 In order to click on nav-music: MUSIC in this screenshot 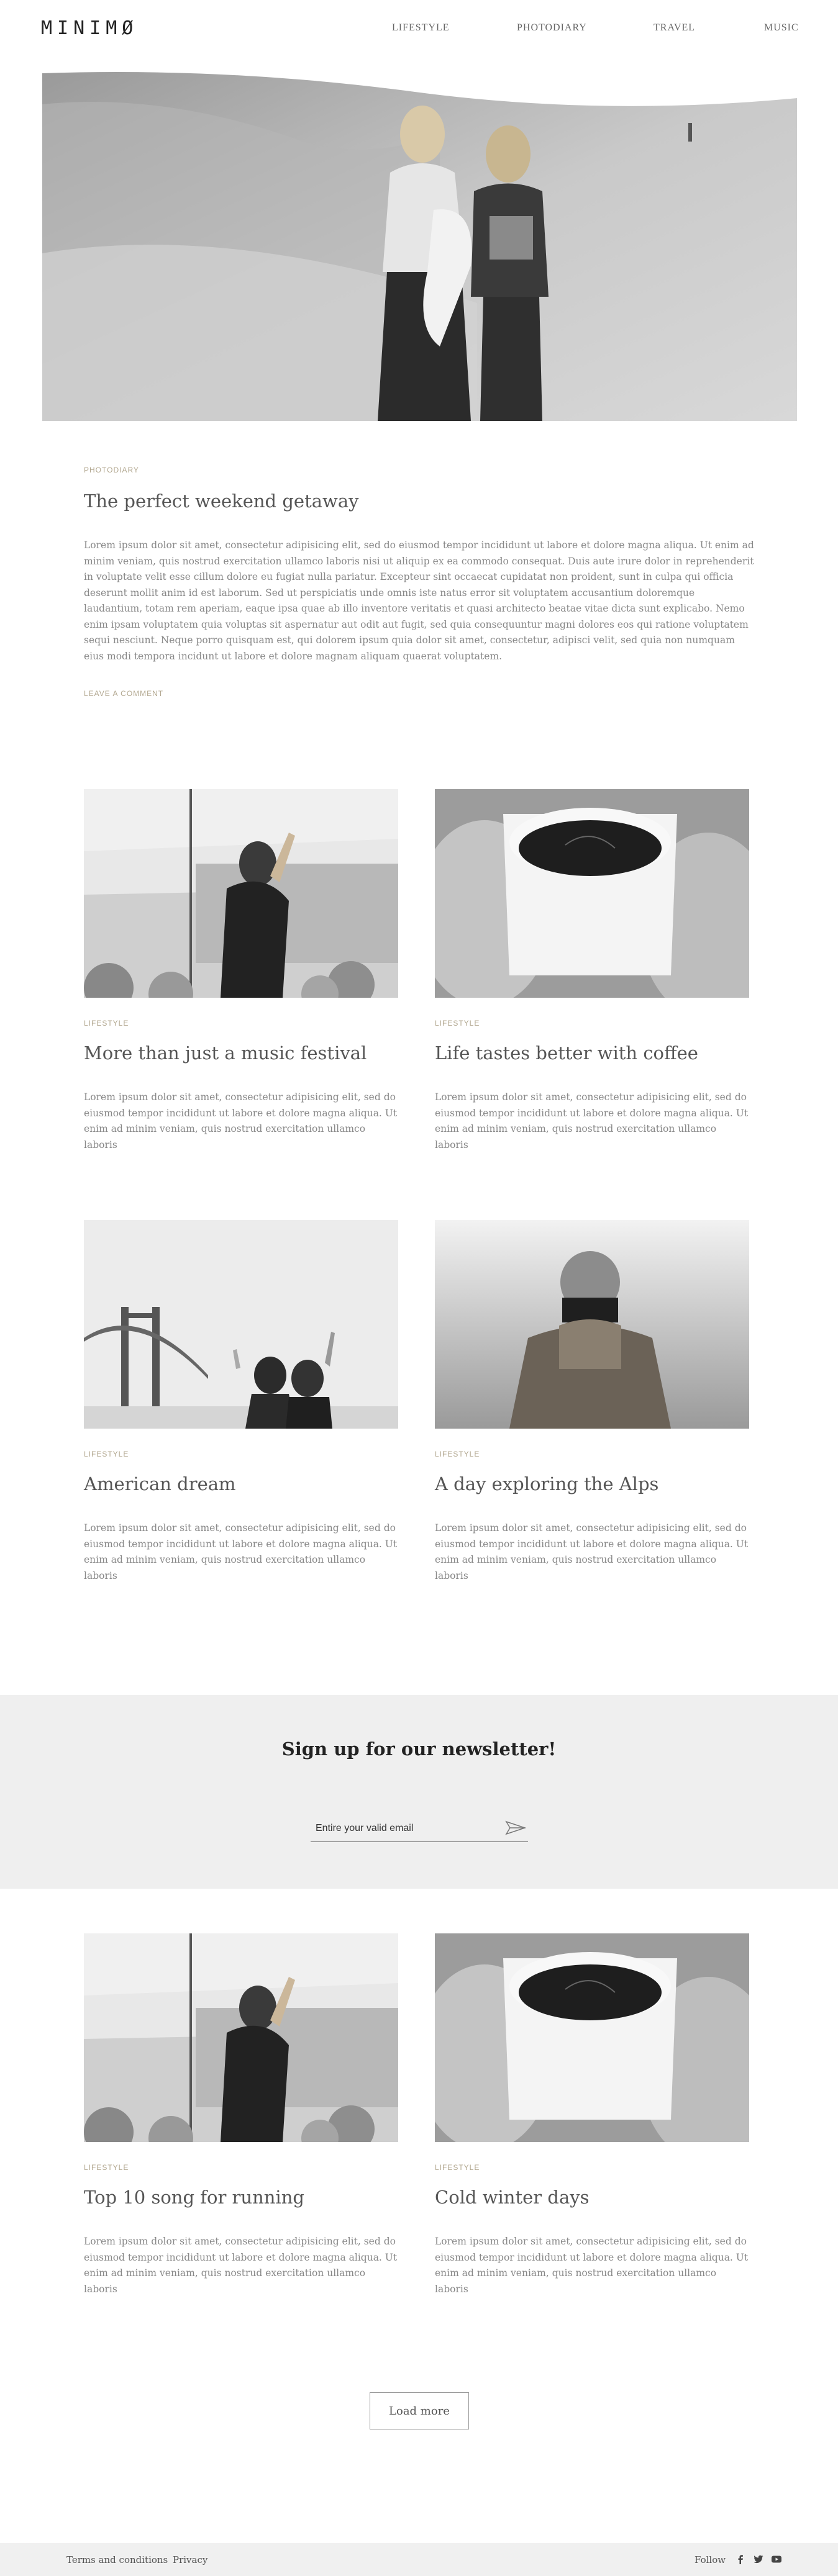, I will do `click(781, 28)`.